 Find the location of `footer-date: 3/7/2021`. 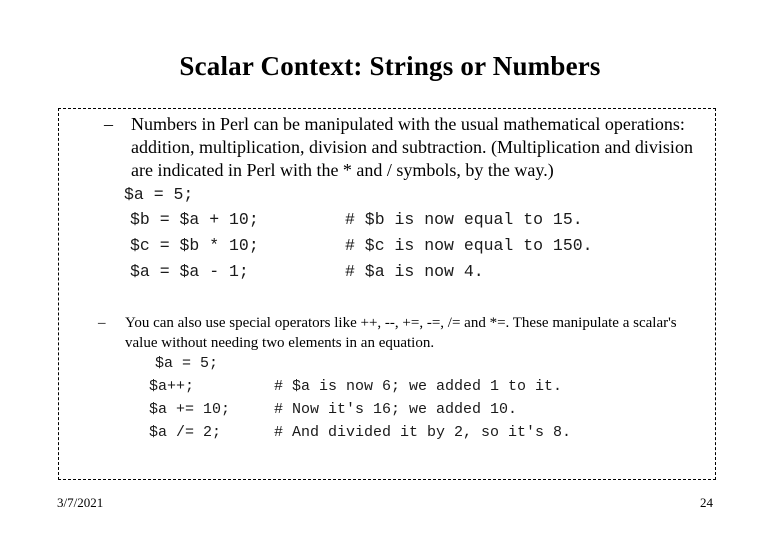

footer-date: 3/7/2021 is located at coordinates (80, 502).